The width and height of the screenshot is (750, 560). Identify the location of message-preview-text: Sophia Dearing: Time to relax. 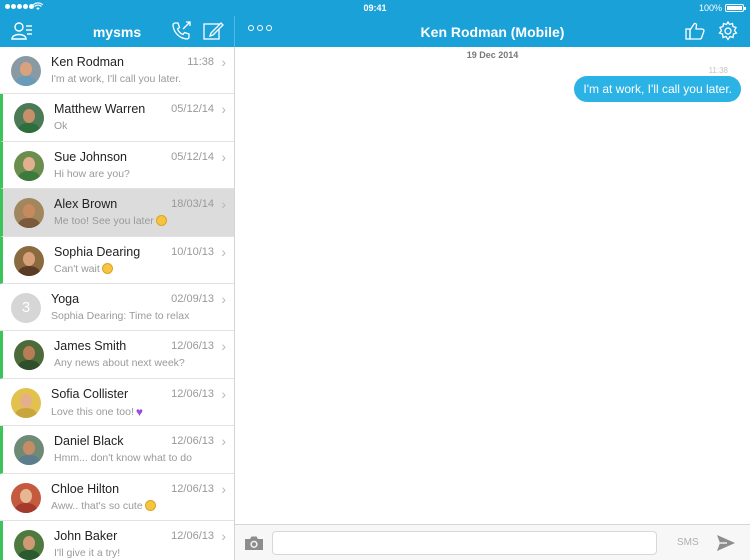
(120, 315).